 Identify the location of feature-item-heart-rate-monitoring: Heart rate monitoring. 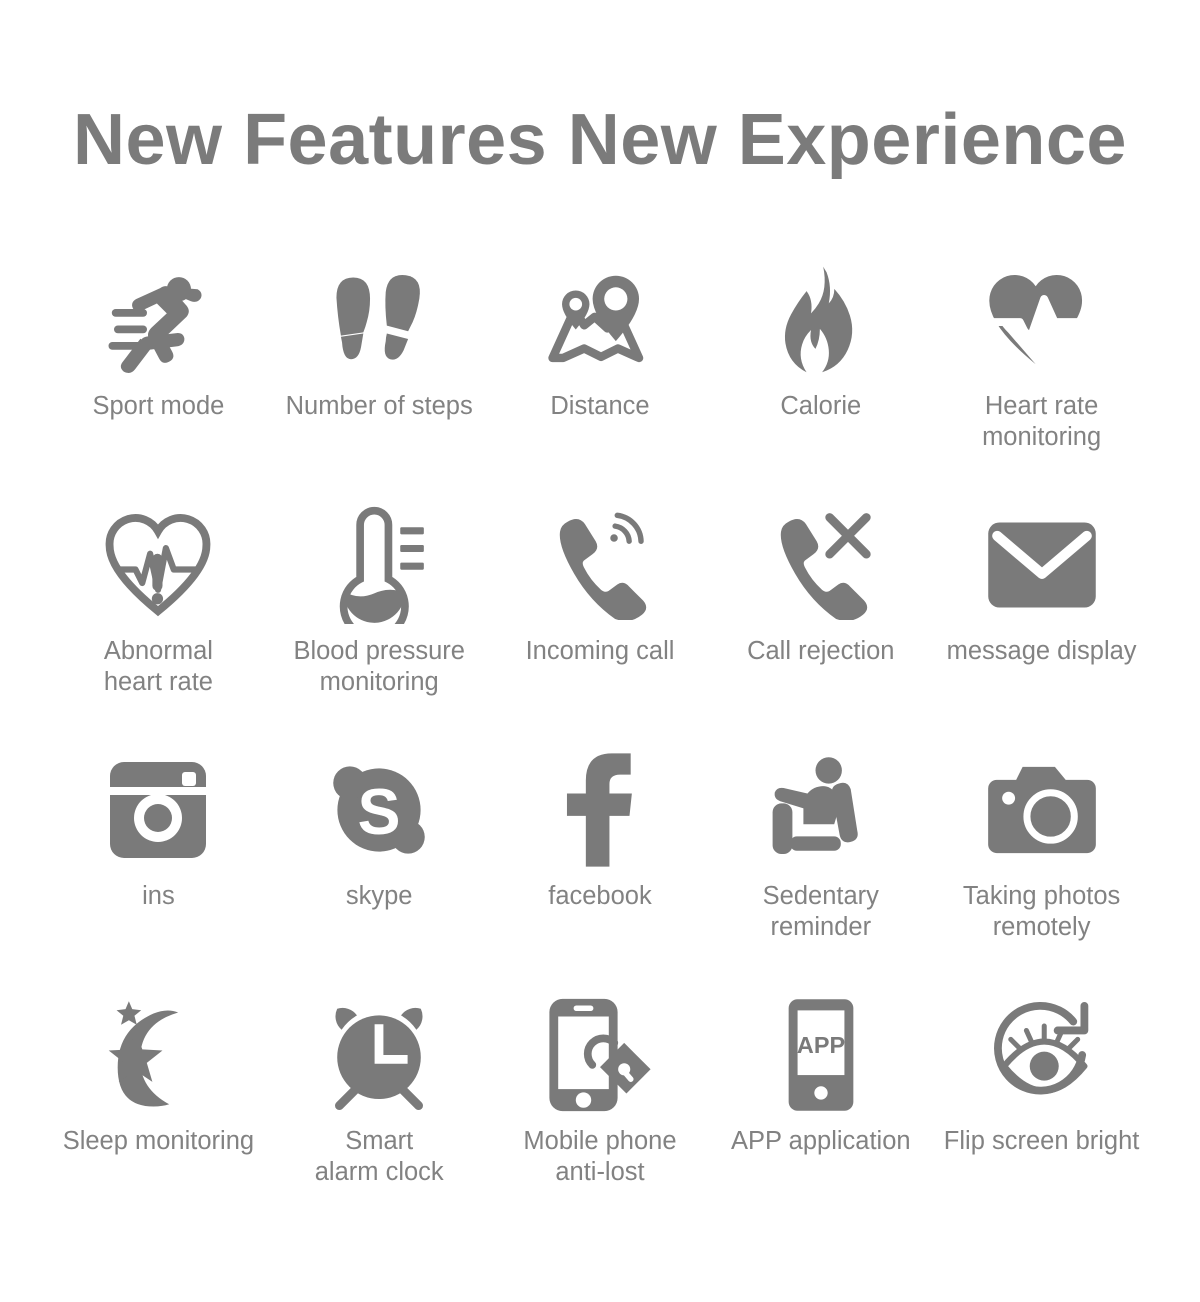
(1041, 377).